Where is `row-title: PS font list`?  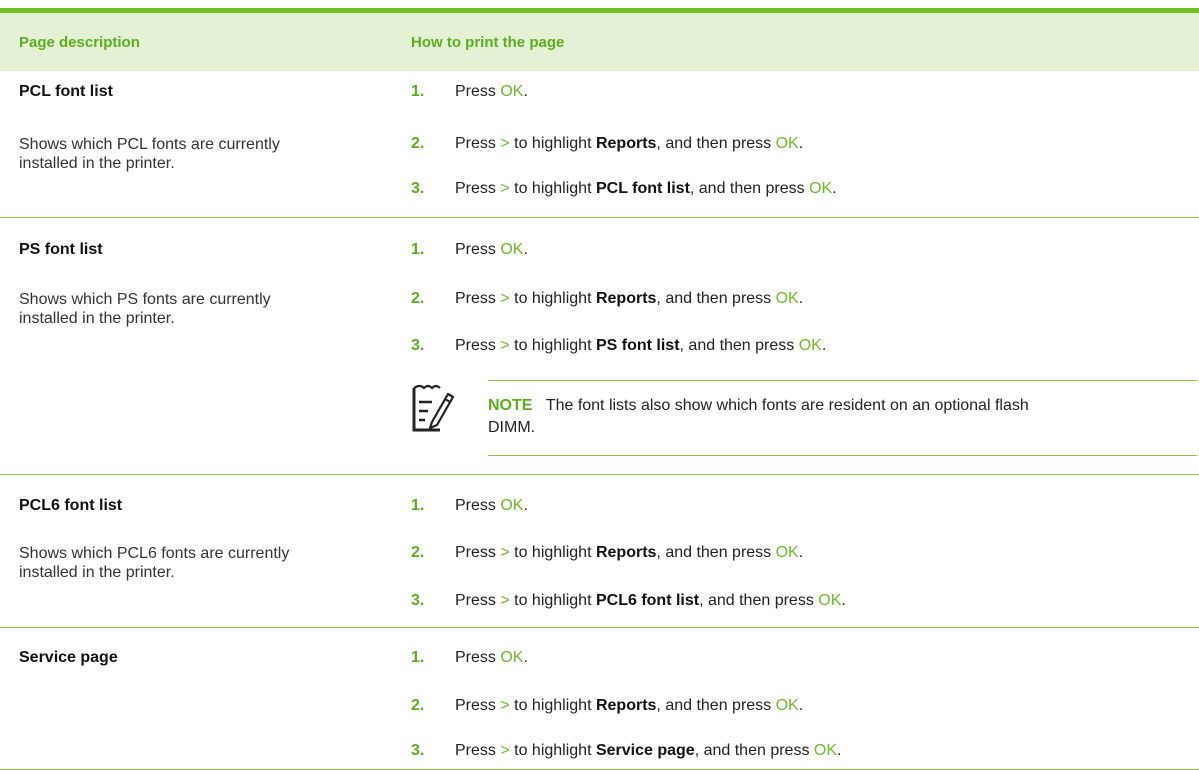
row-title: PS font list is located at coordinates (61, 249).